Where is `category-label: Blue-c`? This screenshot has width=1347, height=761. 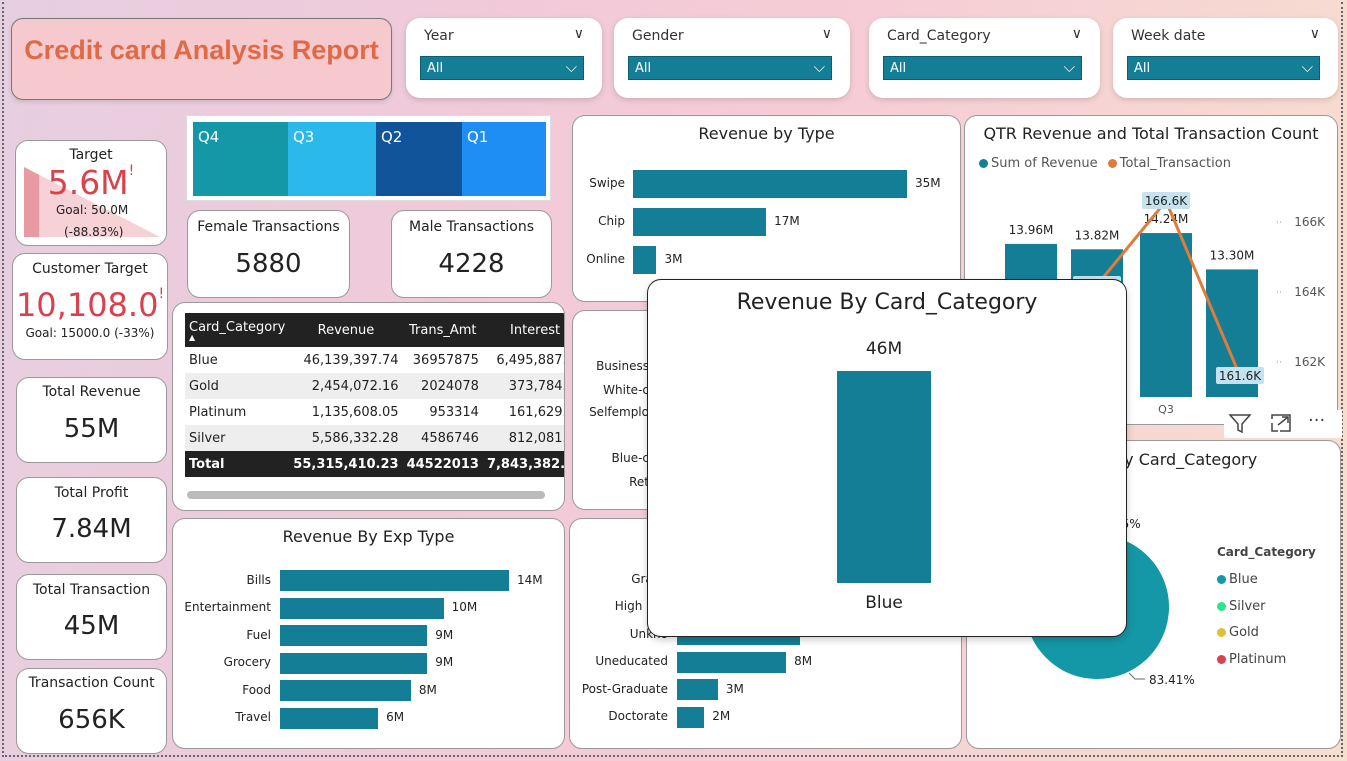
category-label: Blue-c is located at coordinates (630, 458).